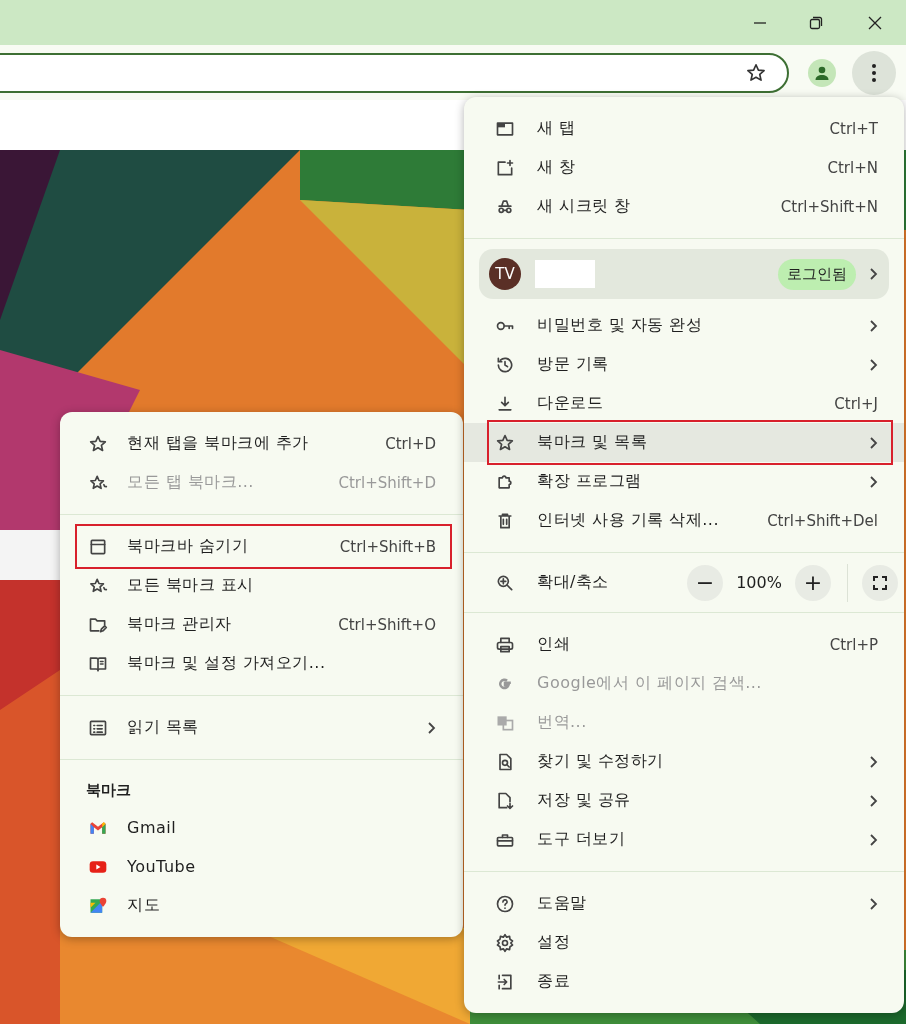  I want to click on map-pin-icon, so click(98, 905).